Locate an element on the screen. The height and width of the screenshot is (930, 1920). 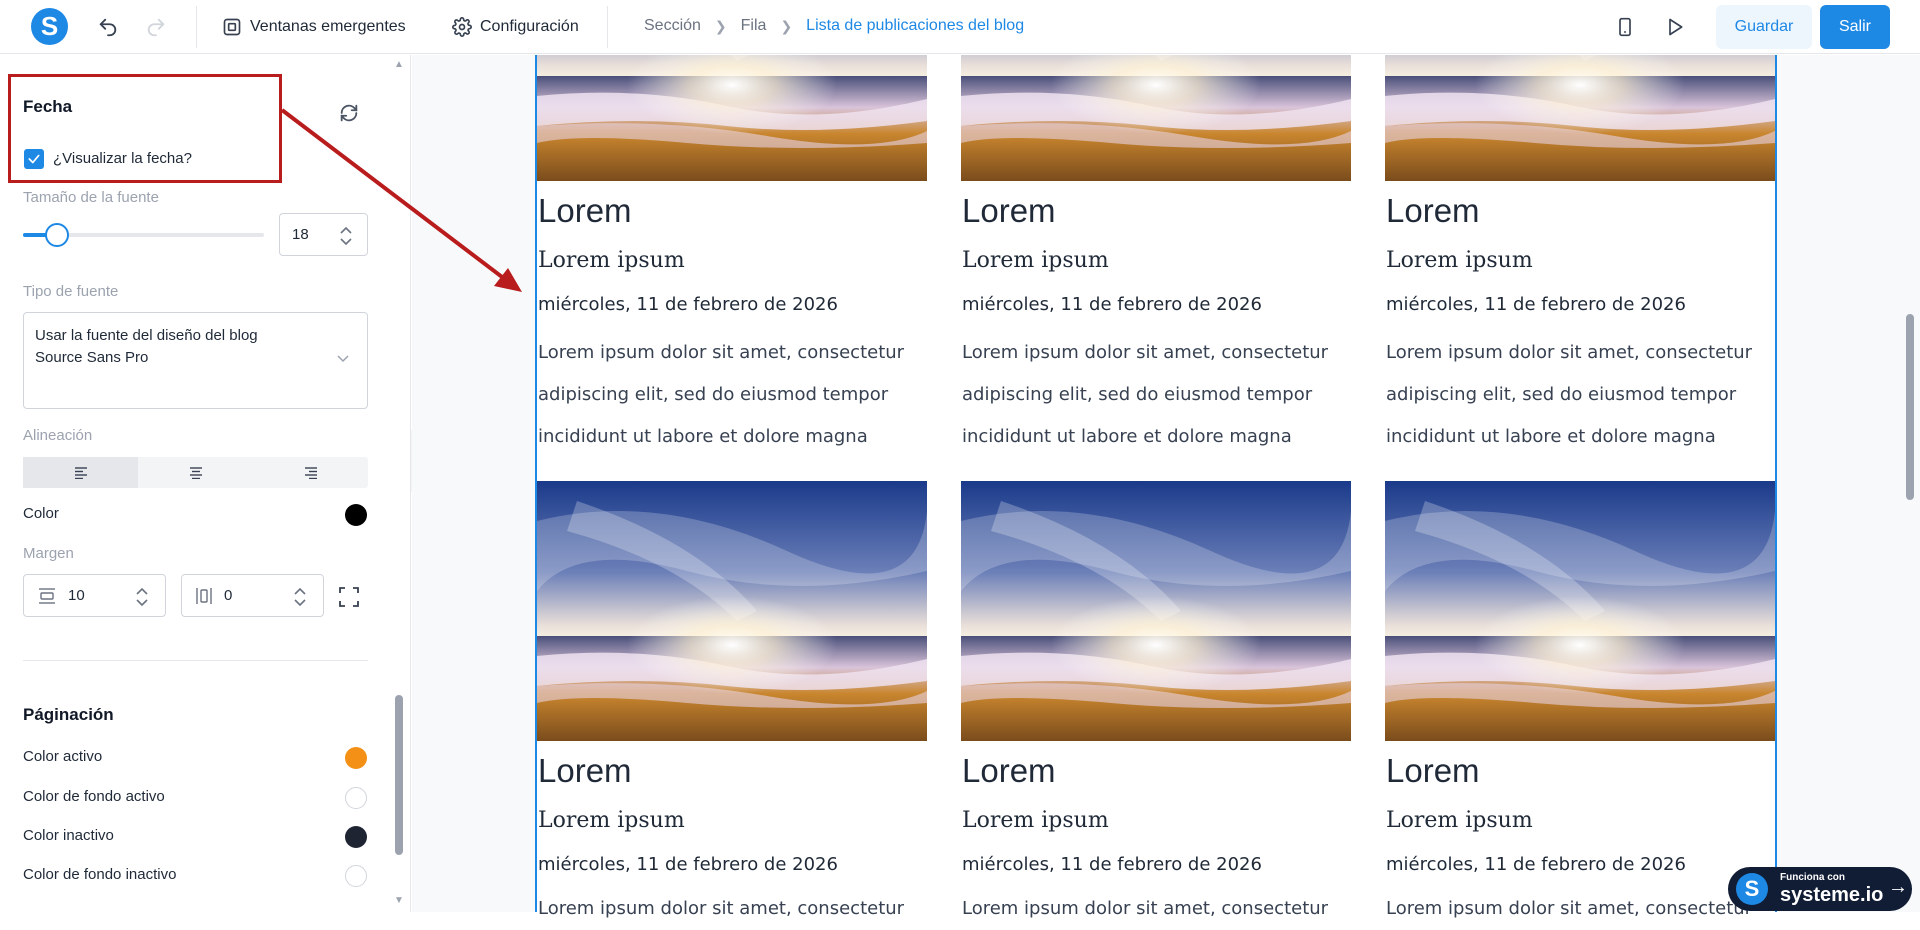
arrow-right-icon: → is located at coordinates (1898, 887).